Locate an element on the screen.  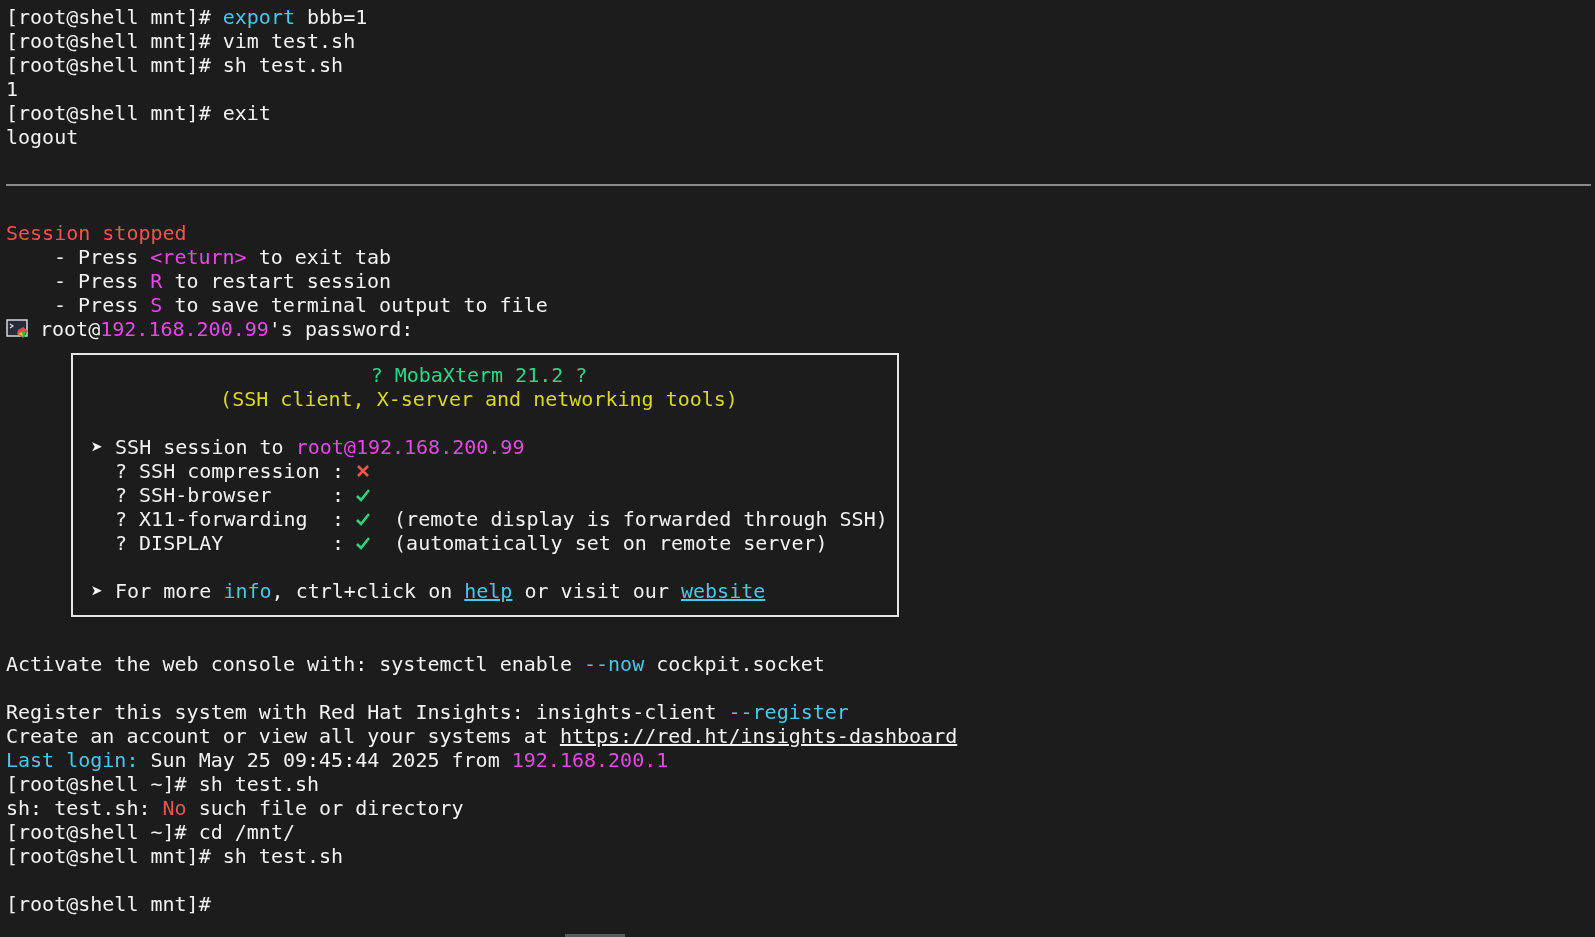
terminal-line: - Press S to save terminal output to file is located at coordinates (300, 305).